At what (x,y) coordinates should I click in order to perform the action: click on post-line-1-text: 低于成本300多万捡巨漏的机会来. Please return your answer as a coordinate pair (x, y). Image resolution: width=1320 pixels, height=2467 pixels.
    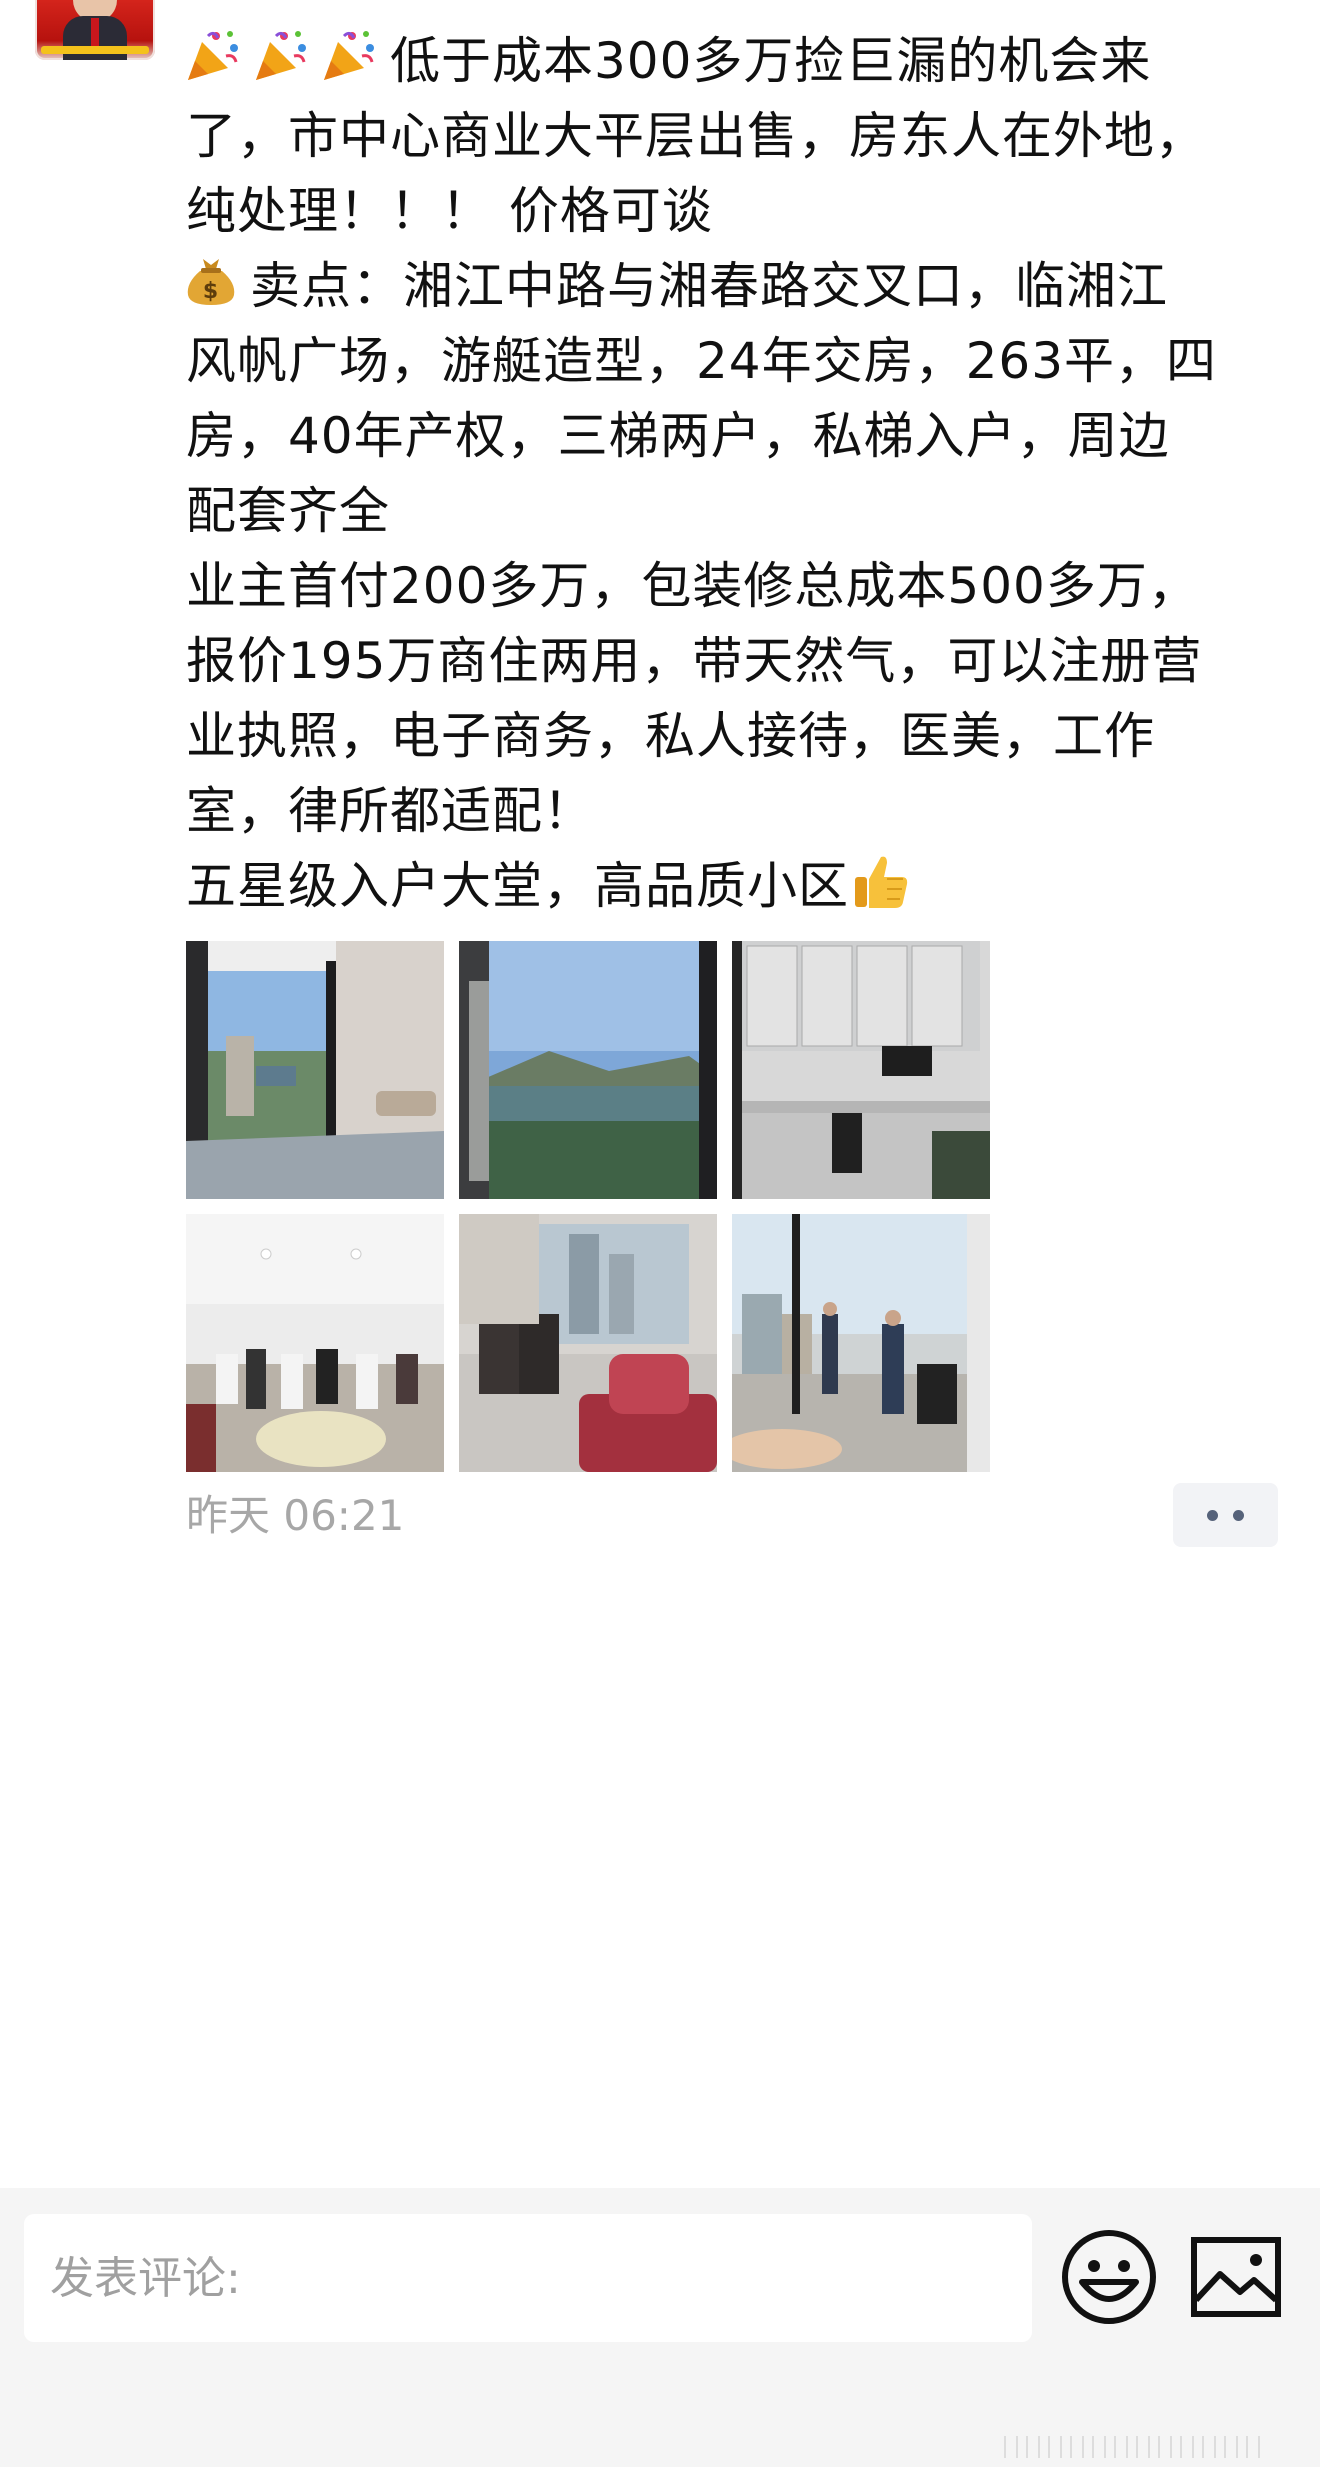
    Looking at the image, I should click on (771, 61).